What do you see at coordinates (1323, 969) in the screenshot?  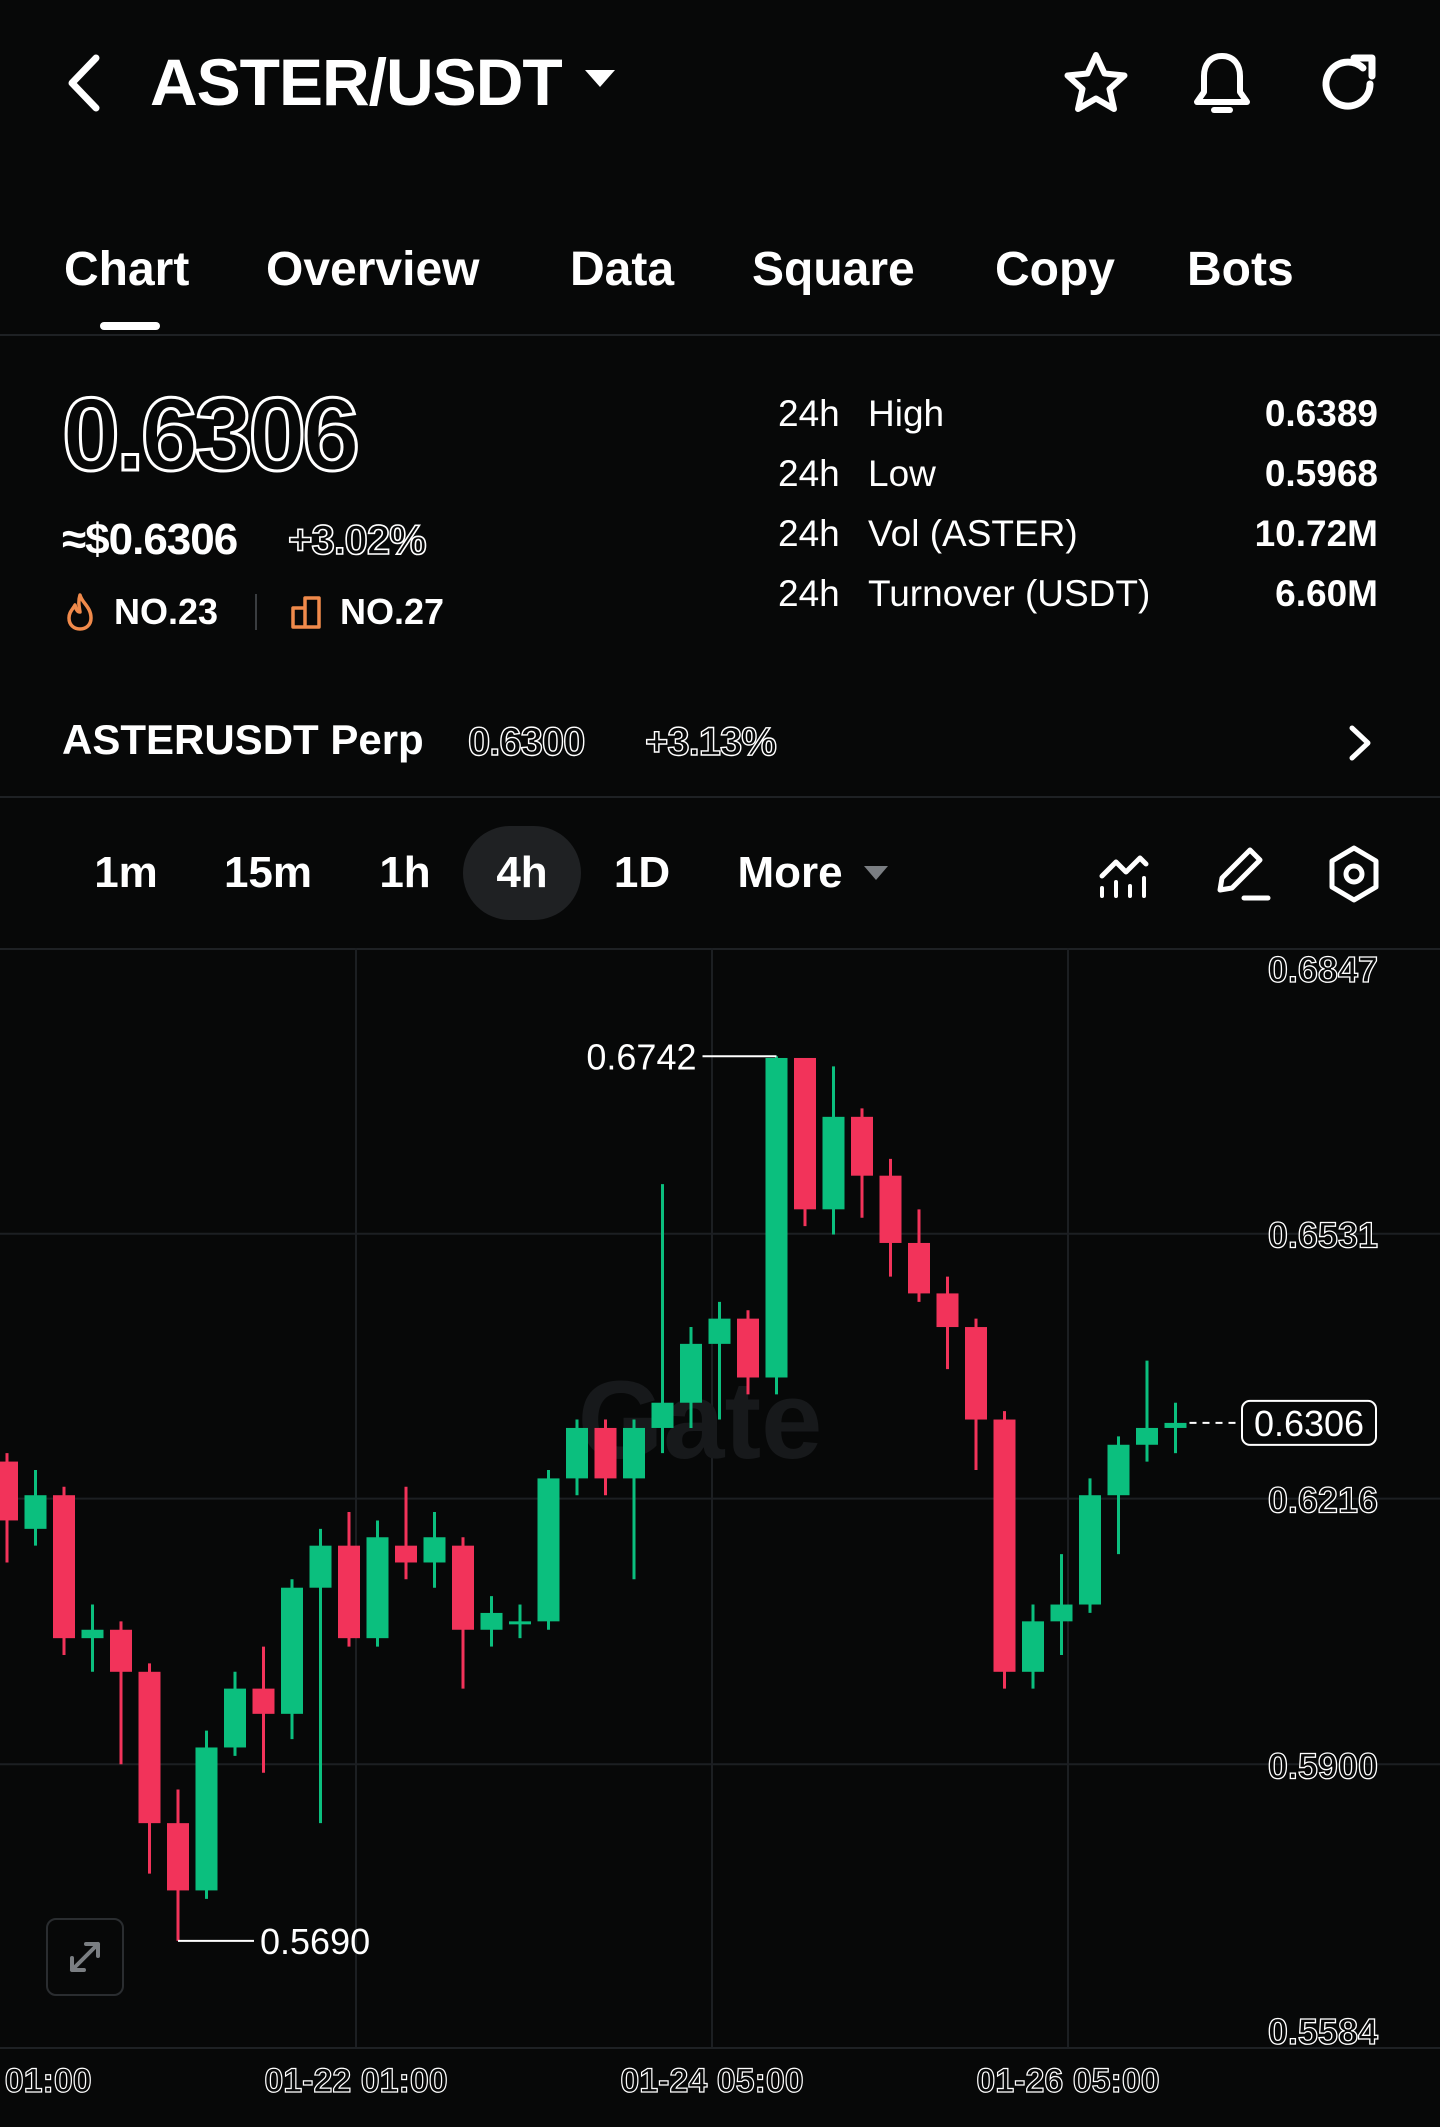 I see `y-axis-tick-label: 0.6847` at bounding box center [1323, 969].